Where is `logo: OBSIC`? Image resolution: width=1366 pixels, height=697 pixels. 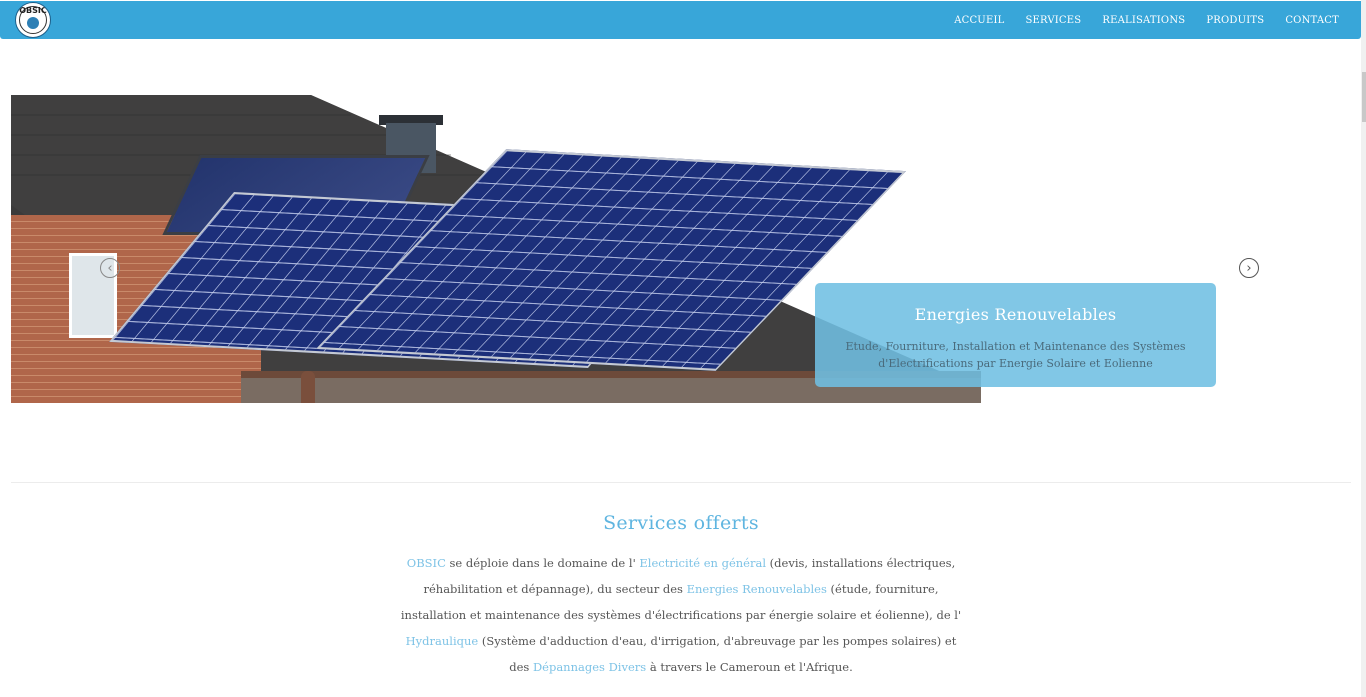 logo: OBSIC is located at coordinates (33, 20).